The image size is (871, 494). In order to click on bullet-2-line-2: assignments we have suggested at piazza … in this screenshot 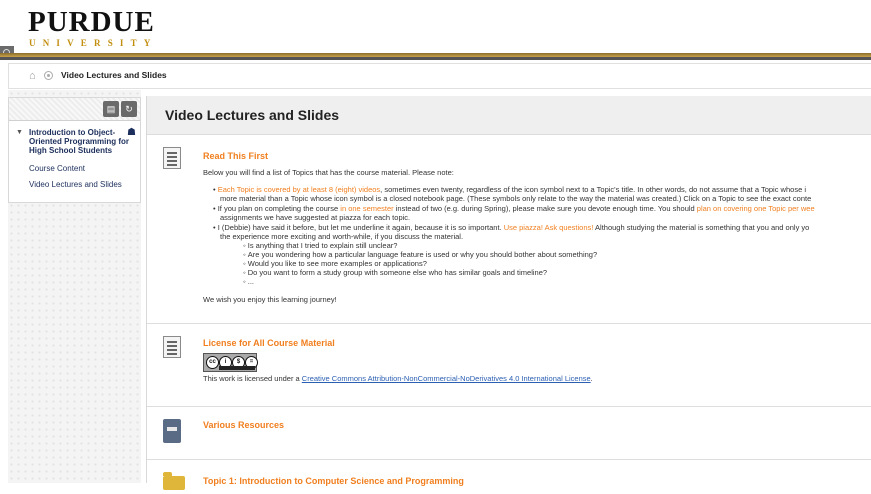, I will do `click(315, 217)`.